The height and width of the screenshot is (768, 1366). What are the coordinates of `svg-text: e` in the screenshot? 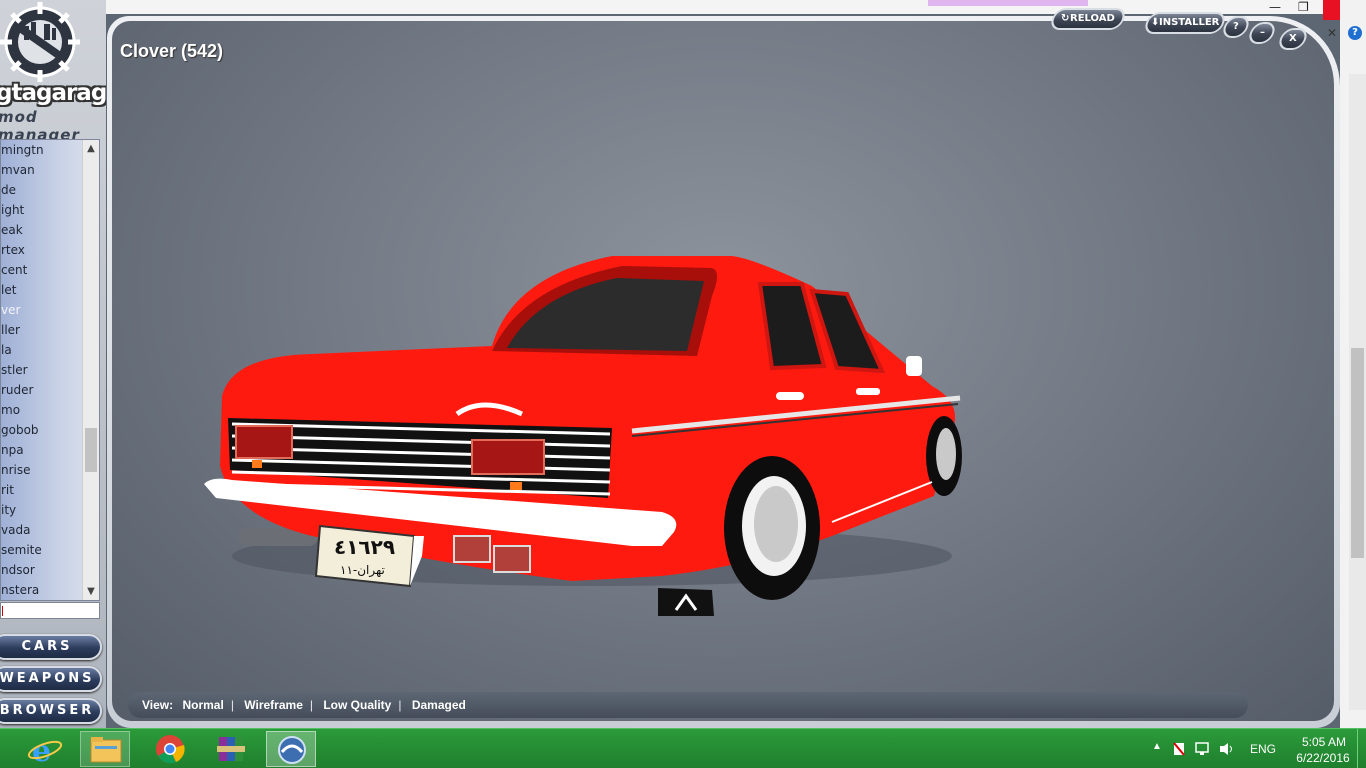 It's located at (41, 750).